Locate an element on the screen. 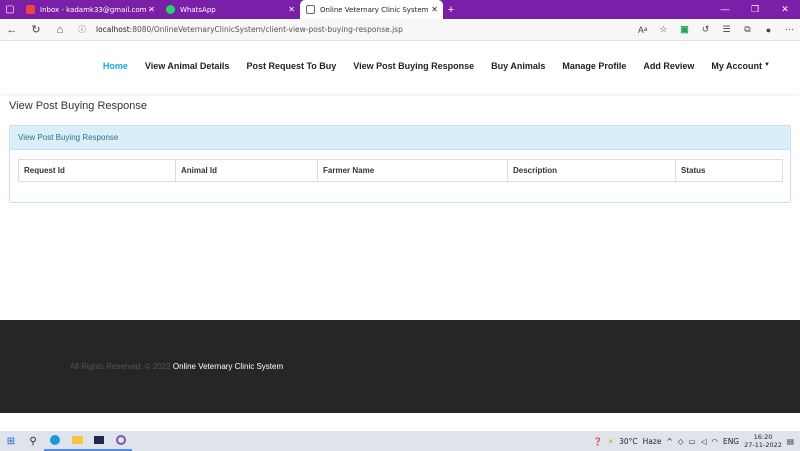  clock-date: 27-11-2022 is located at coordinates (763, 445).